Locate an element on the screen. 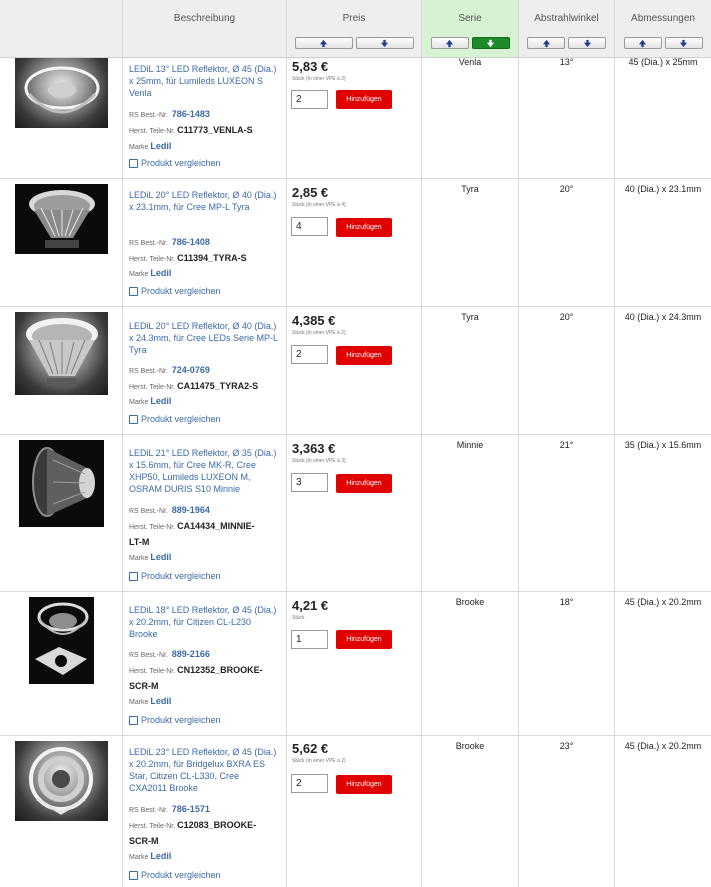 The height and width of the screenshot is (887, 711). mfr-part-number: Herst. Teile-Nr. C12083_BROOKE- is located at coordinates (193, 825).